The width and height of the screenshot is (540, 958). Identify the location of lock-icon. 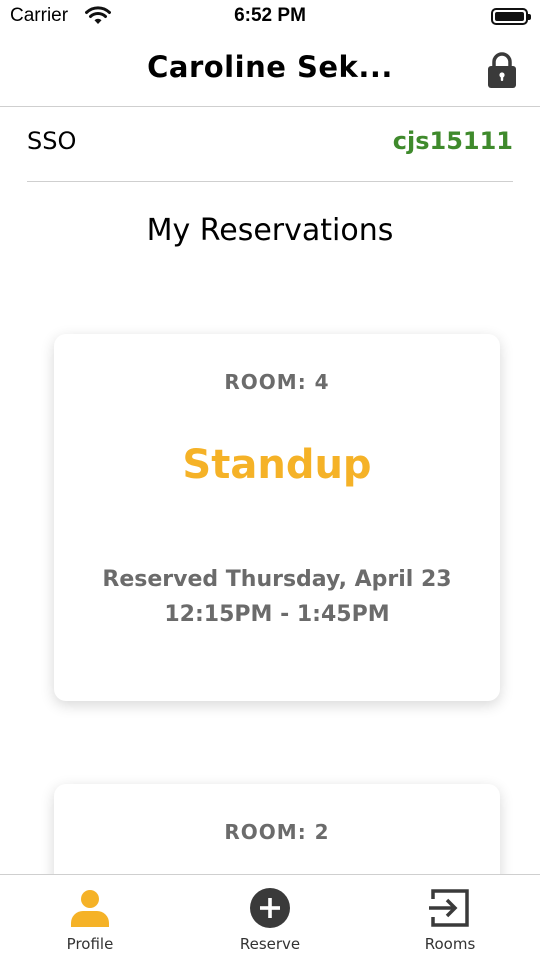
(502, 70).